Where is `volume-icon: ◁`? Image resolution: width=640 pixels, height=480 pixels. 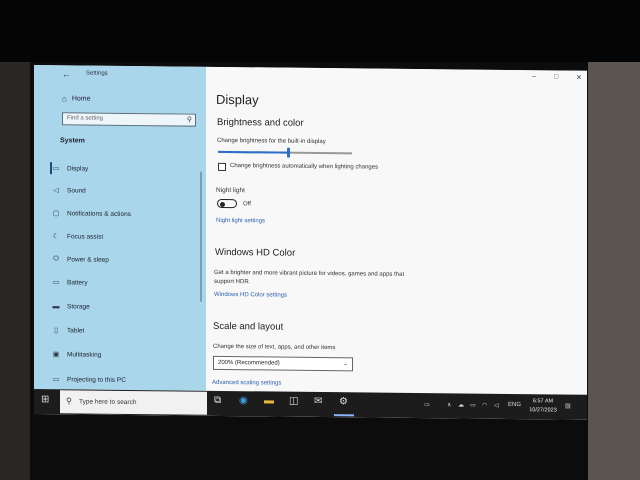
volume-icon: ◁ is located at coordinates (496, 405).